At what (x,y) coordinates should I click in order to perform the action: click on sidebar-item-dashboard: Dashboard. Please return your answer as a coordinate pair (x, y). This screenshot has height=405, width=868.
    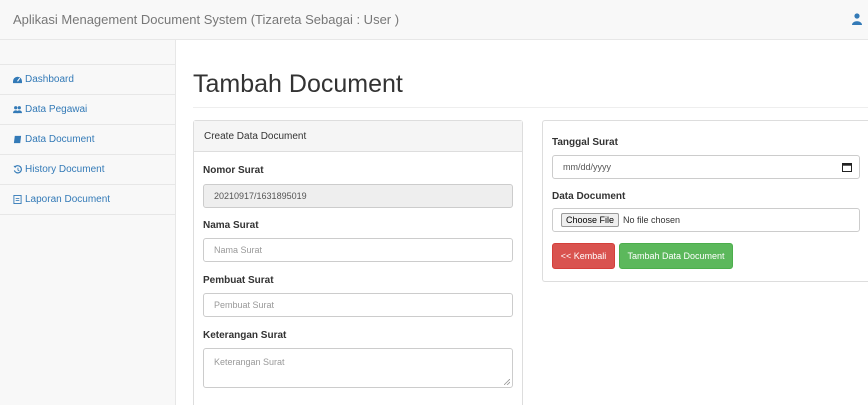
    Looking at the image, I should click on (88, 80).